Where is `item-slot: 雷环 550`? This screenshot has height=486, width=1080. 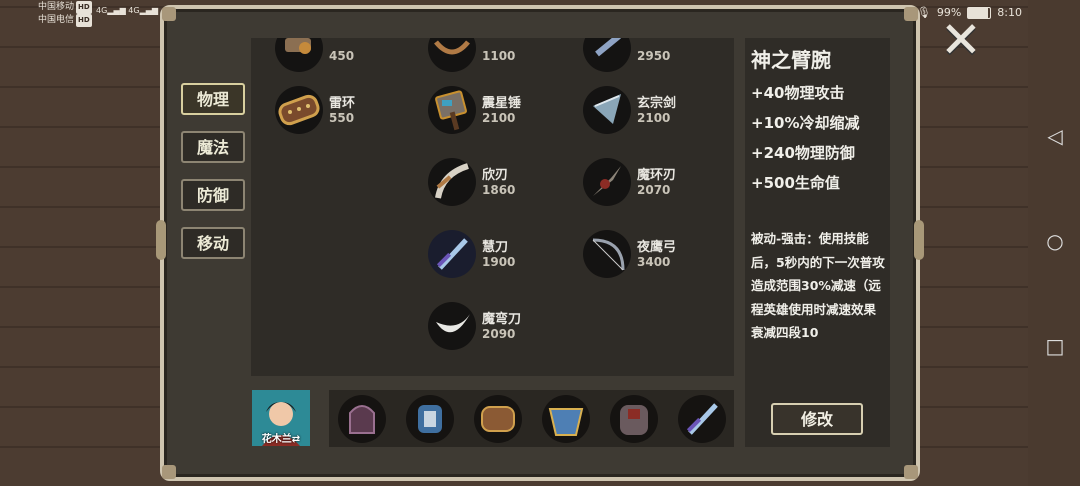 item-slot: 雷环 550 is located at coordinates (350, 111).